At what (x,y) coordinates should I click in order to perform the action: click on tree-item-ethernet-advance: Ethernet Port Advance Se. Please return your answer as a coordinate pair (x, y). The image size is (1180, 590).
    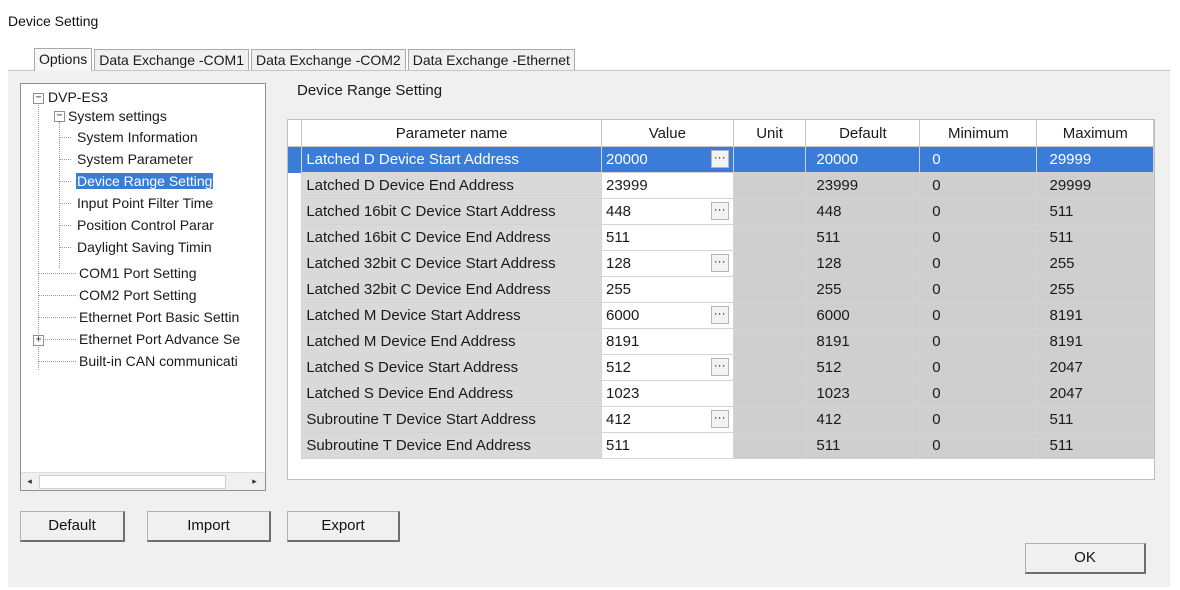
    Looking at the image, I should click on (159, 339).